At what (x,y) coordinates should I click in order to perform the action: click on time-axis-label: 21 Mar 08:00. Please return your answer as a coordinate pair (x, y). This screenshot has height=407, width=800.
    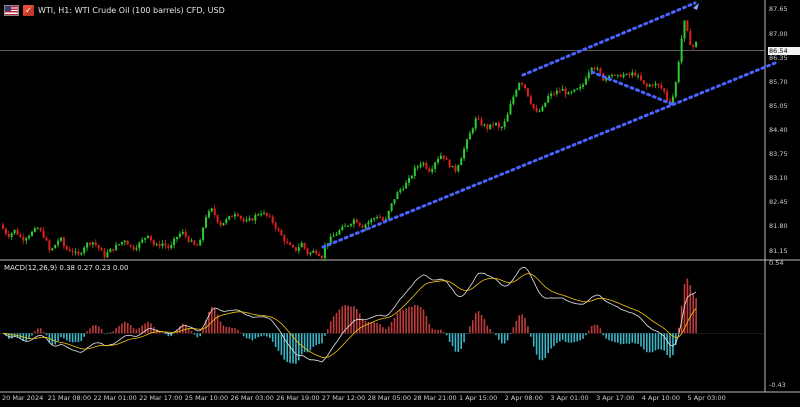
    Looking at the image, I should click on (69, 398).